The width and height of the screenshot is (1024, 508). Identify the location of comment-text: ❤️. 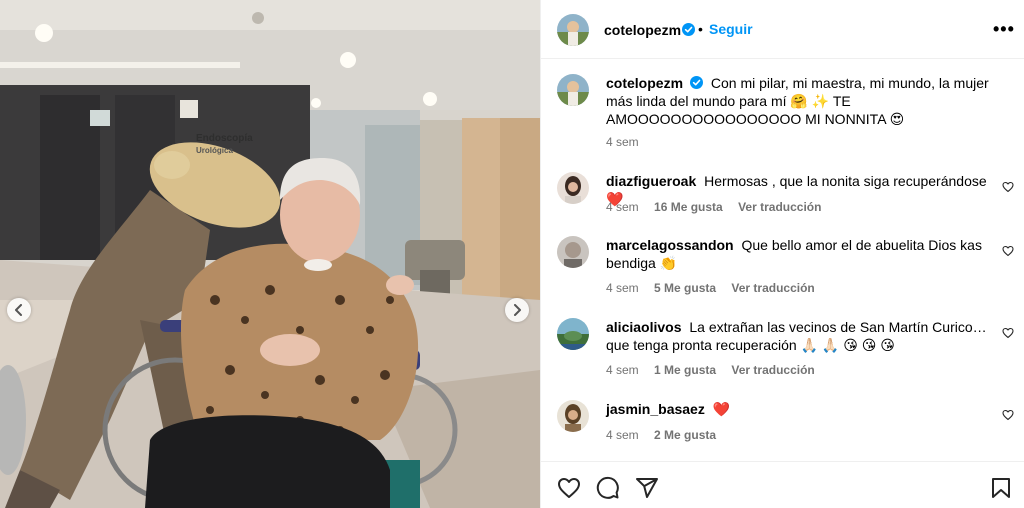
(721, 409).